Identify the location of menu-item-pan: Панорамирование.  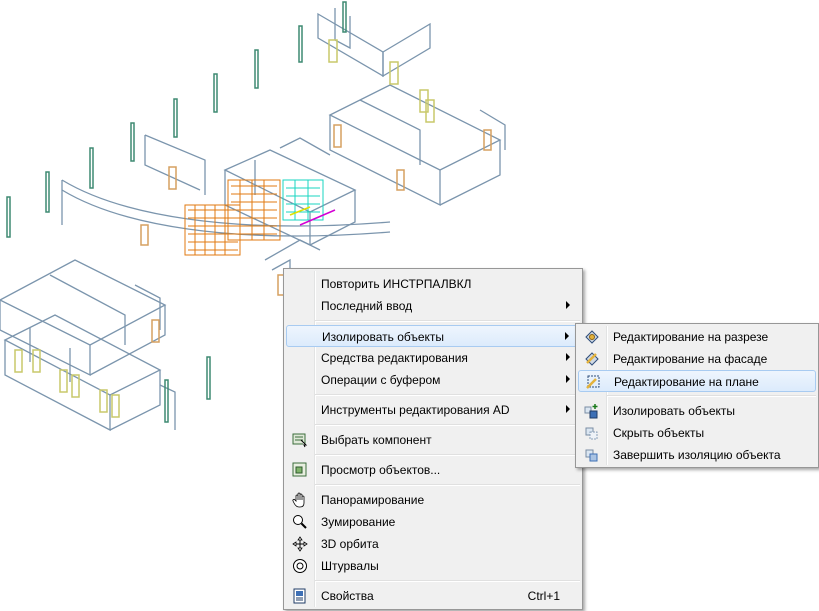
(433, 500).